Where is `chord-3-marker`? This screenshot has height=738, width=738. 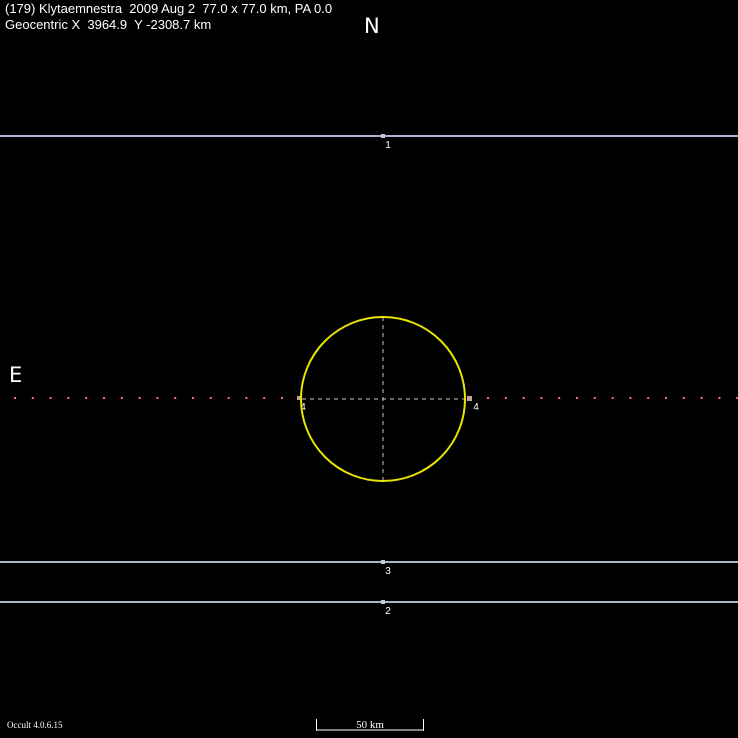 chord-3-marker is located at coordinates (383, 562).